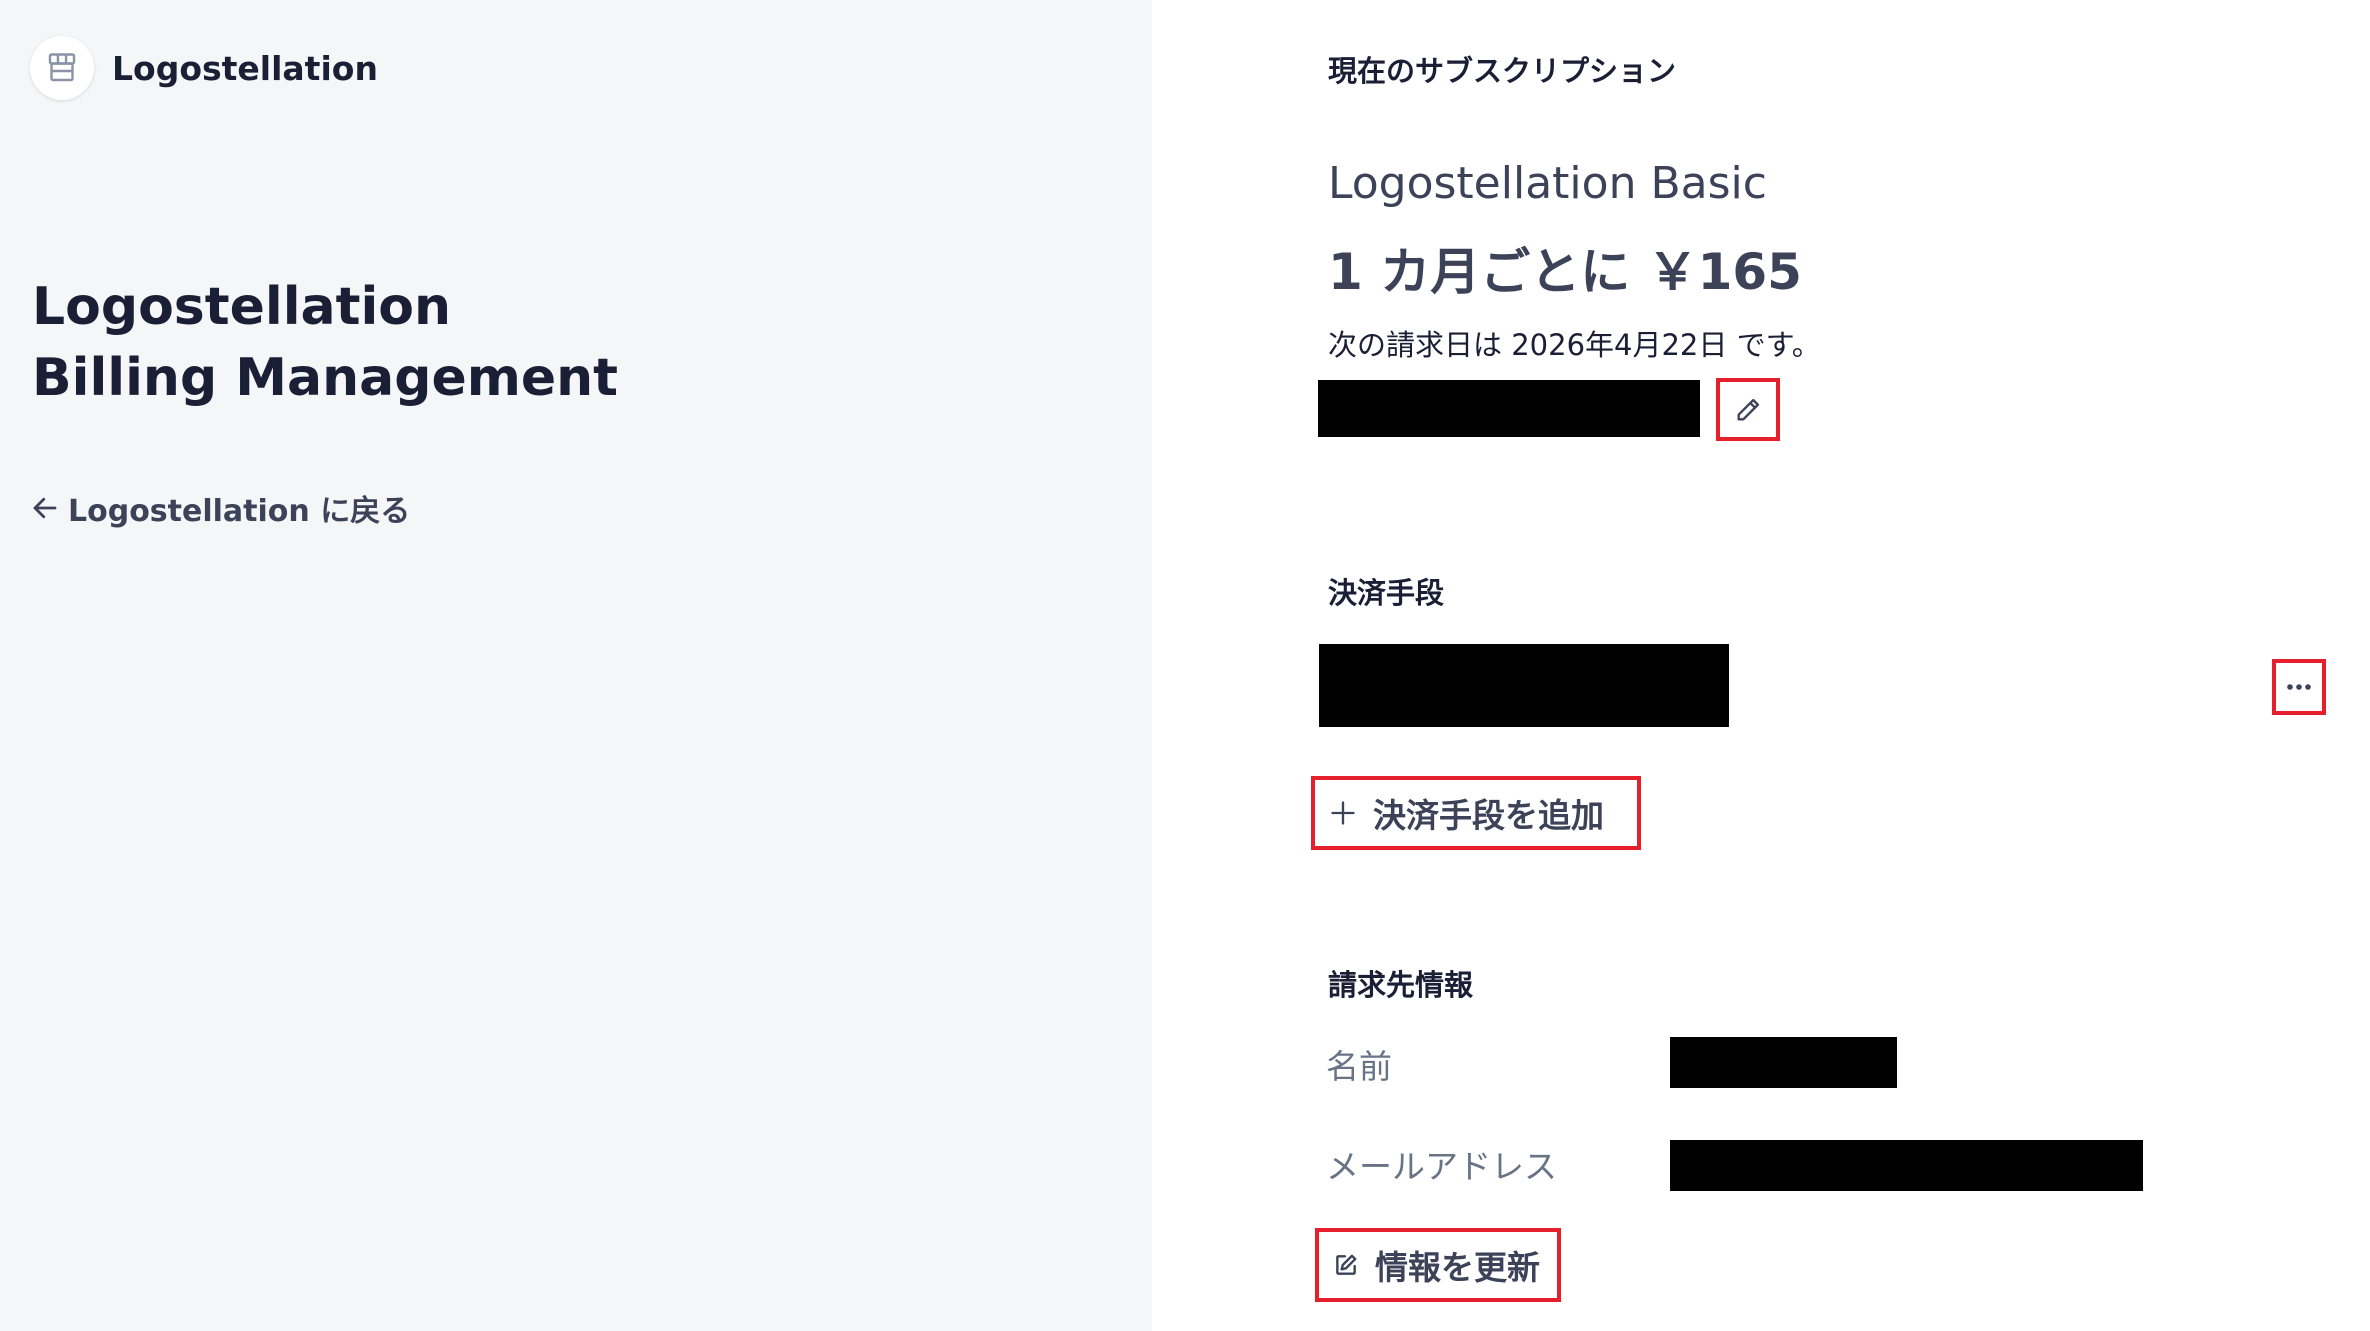 Image resolution: width=2370 pixels, height=1331 pixels. I want to click on add-payment-method-button: 決済手段を追加, so click(1476, 813).